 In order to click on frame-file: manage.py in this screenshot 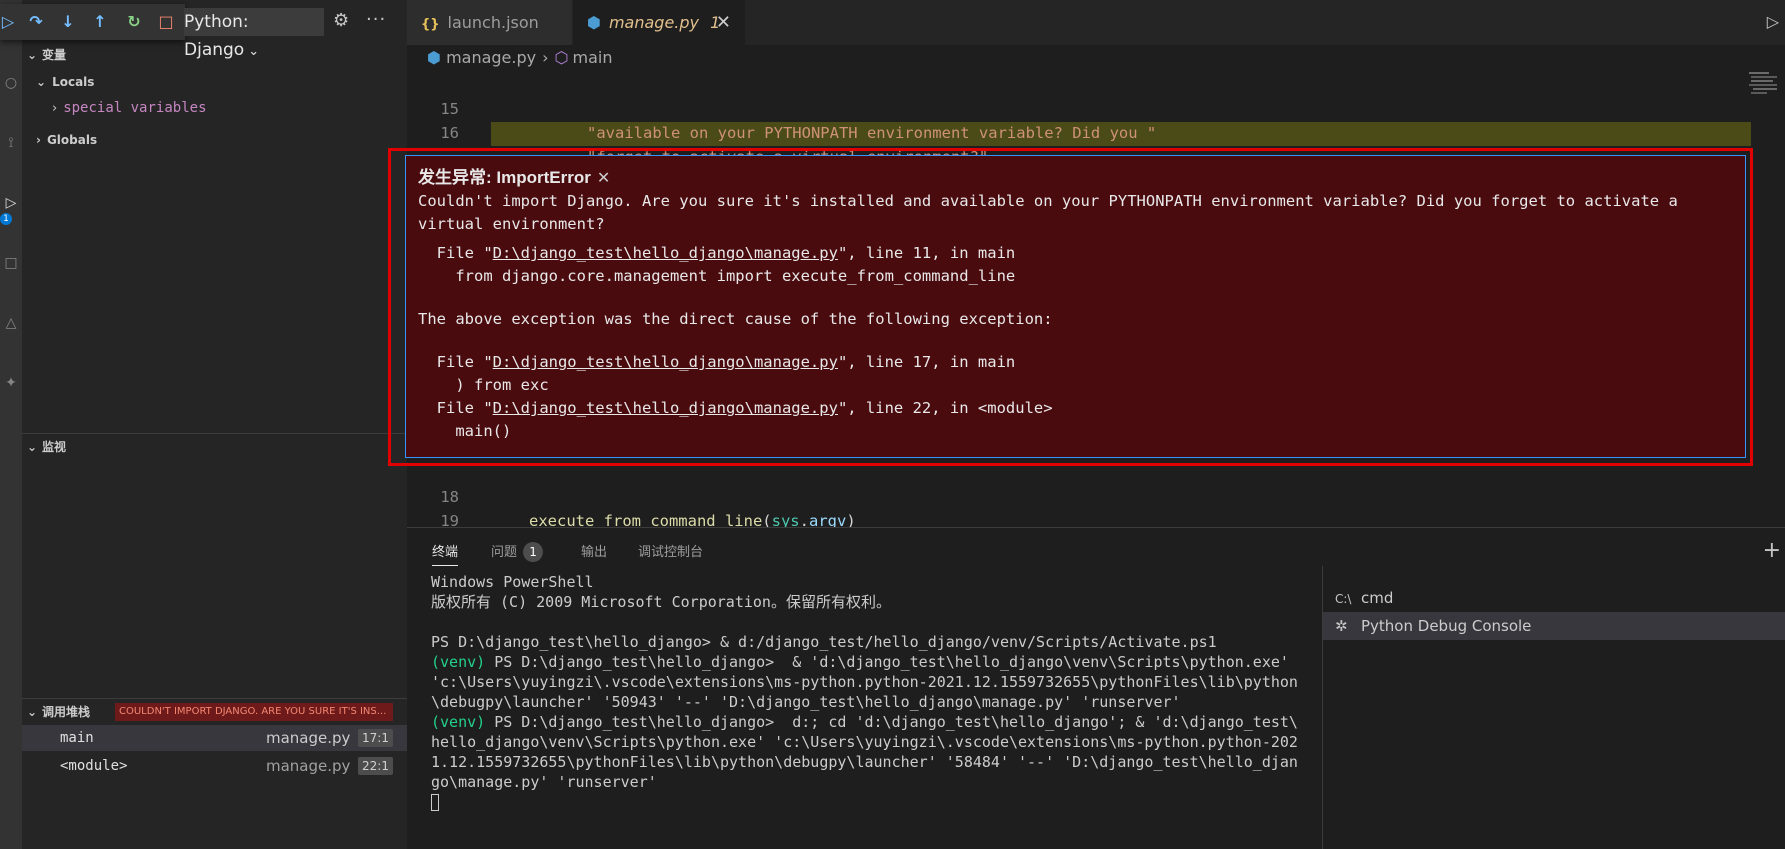, I will do `click(308, 766)`.